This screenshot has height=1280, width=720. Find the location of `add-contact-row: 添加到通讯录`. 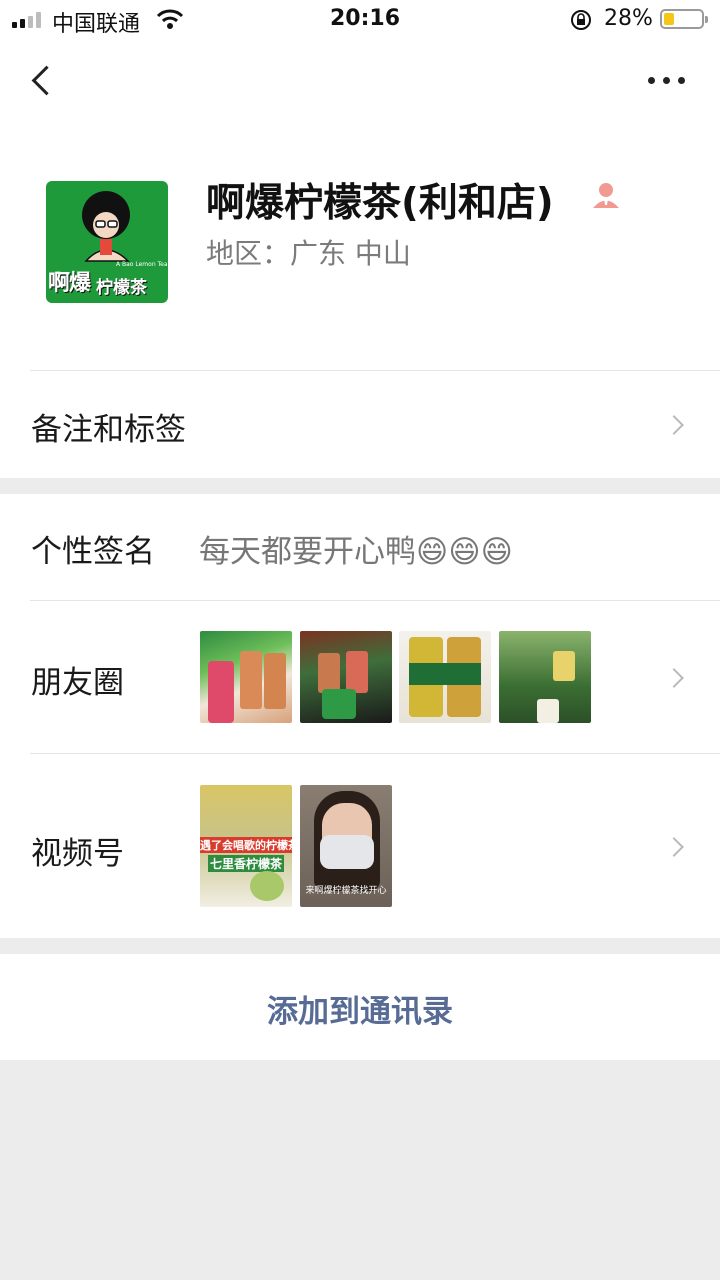

add-contact-row: 添加到通讯录 is located at coordinates (360, 1007).